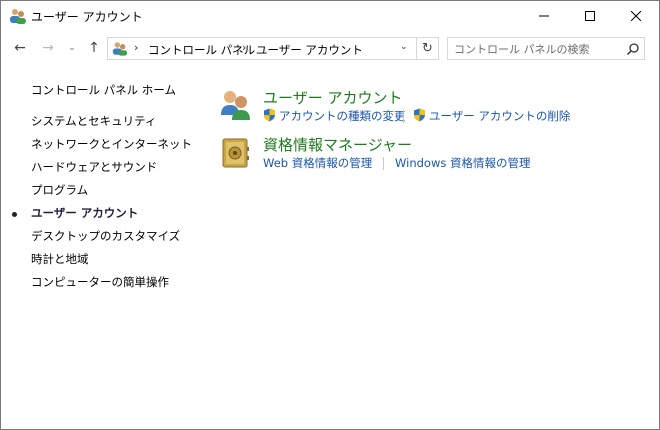  I want to click on category-title-credential-manager: 資格情報マネージャー, so click(337, 144).